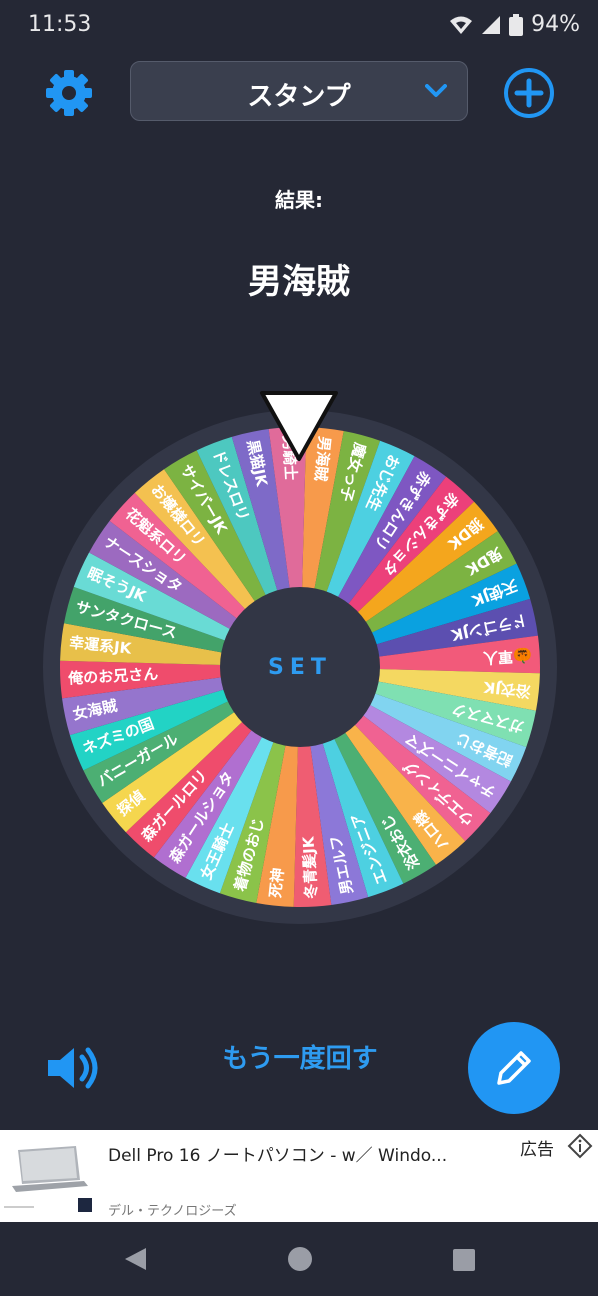 The height and width of the screenshot is (1296, 598). I want to click on status-icons: 94%, so click(514, 24).